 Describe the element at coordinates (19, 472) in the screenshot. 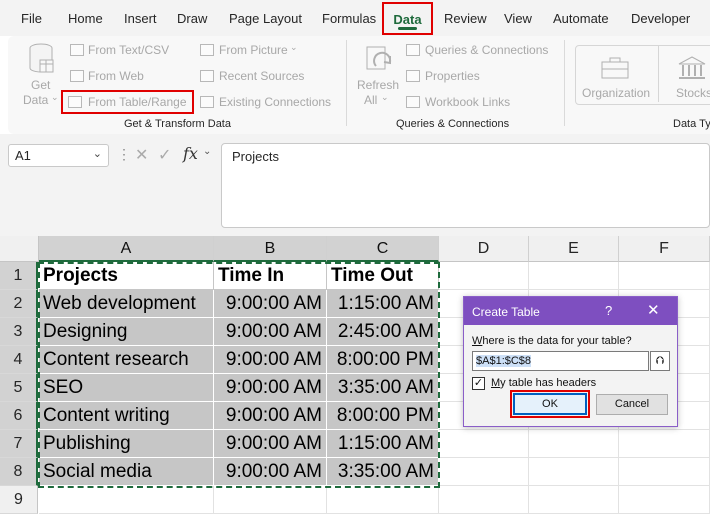

I see `row-header-8: 8` at that location.